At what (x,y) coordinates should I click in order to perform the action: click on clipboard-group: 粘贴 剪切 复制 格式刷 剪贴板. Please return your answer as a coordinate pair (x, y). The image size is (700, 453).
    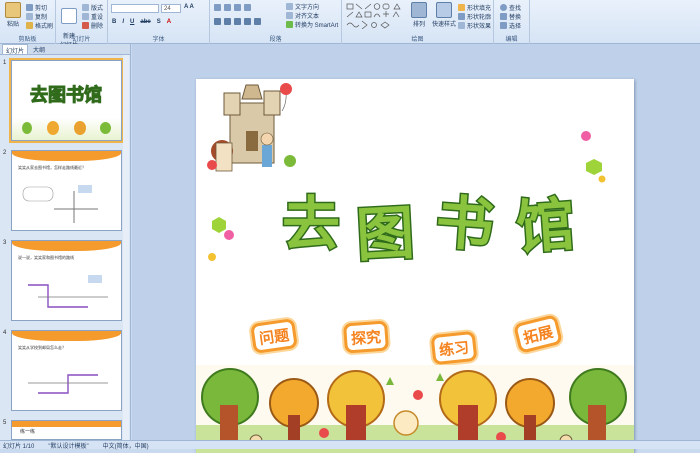
    Looking at the image, I should click on (28, 22).